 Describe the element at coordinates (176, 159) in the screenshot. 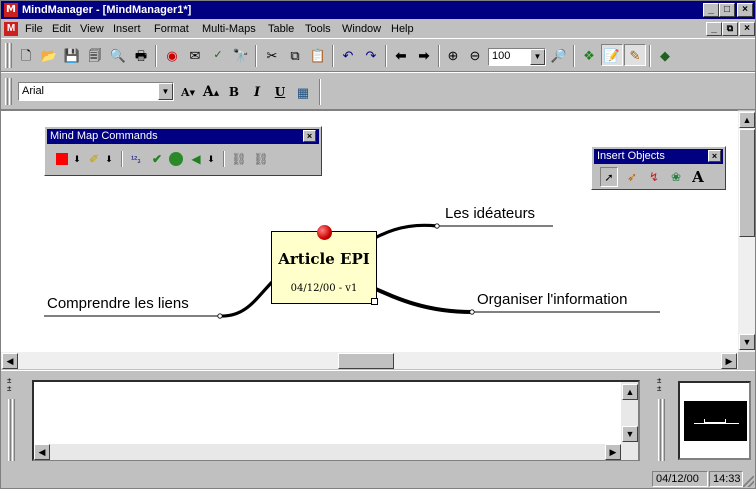

I see `smiley-icon` at that location.